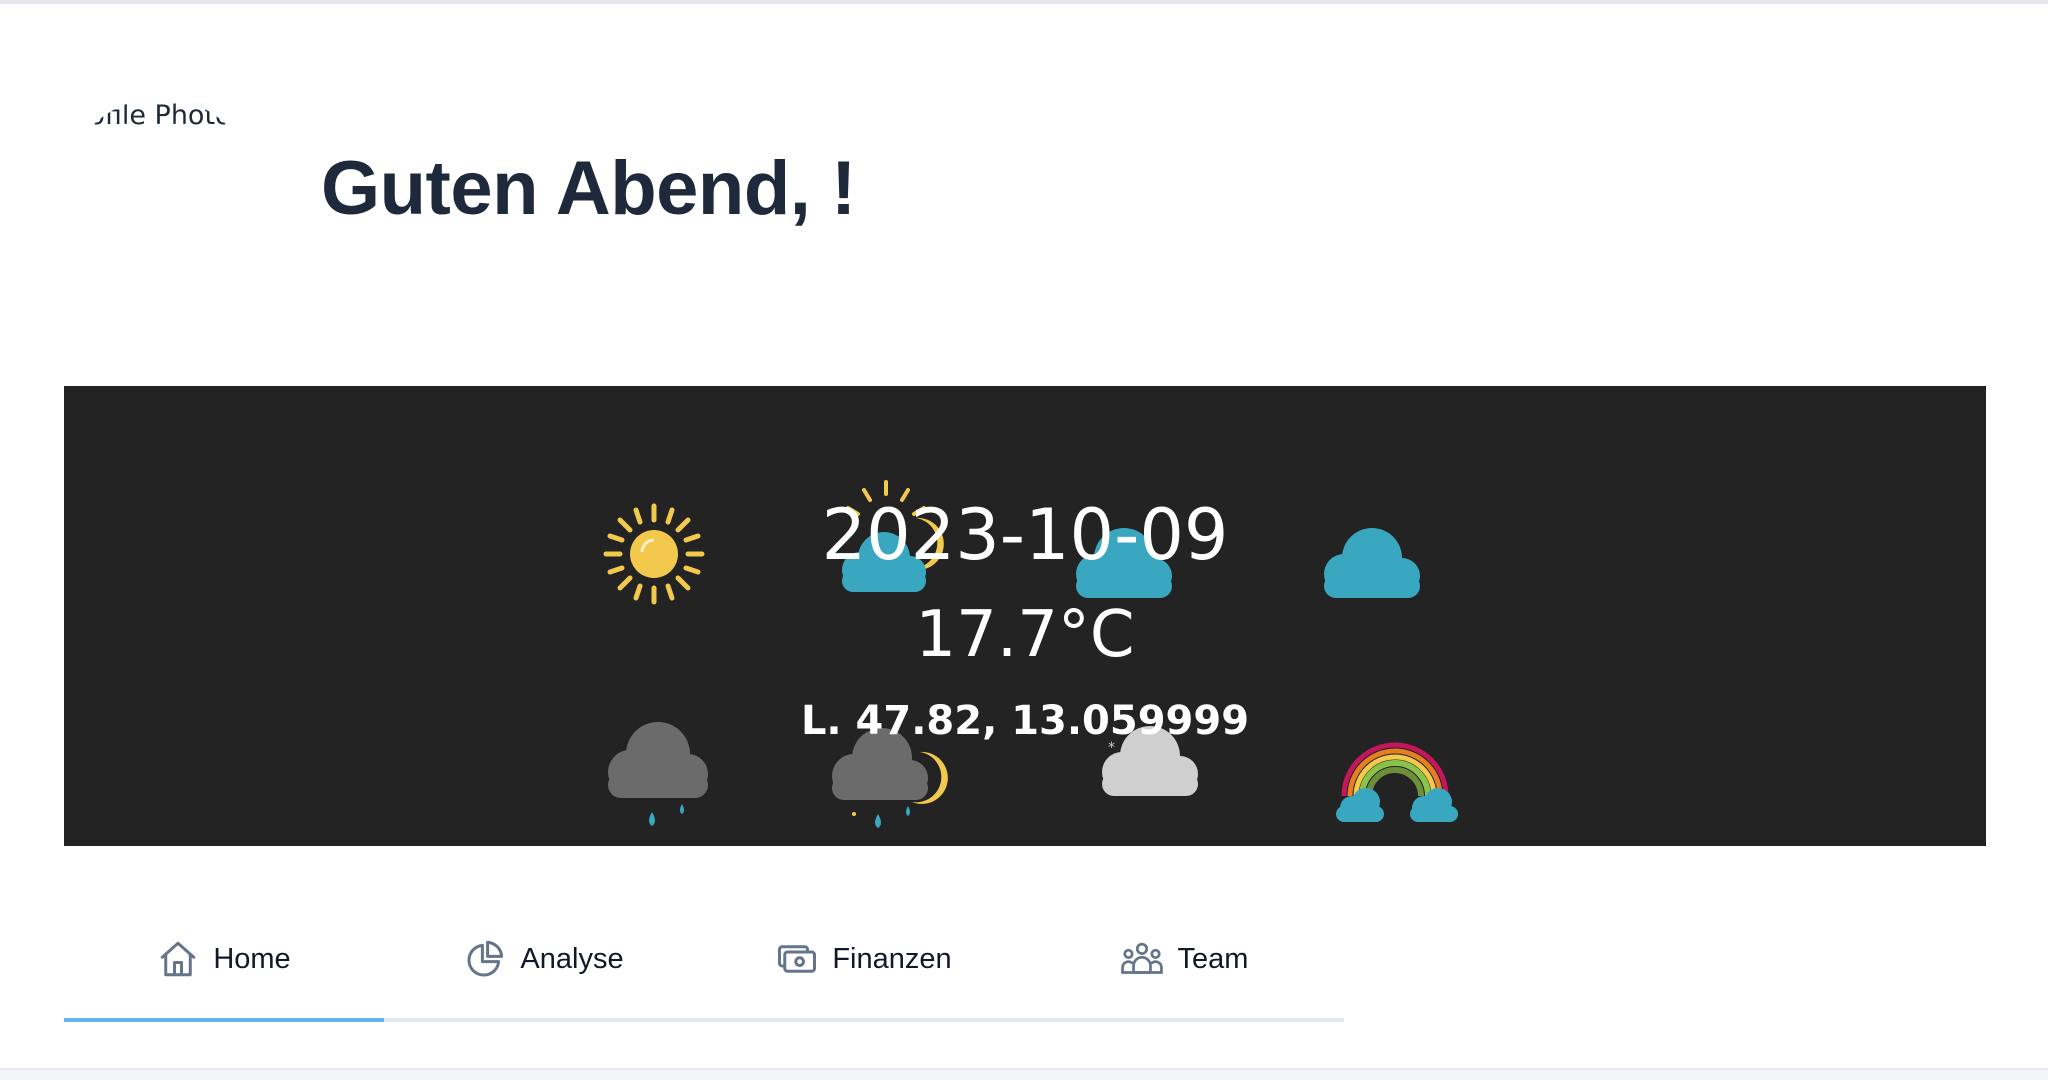 Image resolution: width=2048 pixels, height=1080 pixels. What do you see at coordinates (1024, 2) in the screenshot?
I see `top-border` at bounding box center [1024, 2].